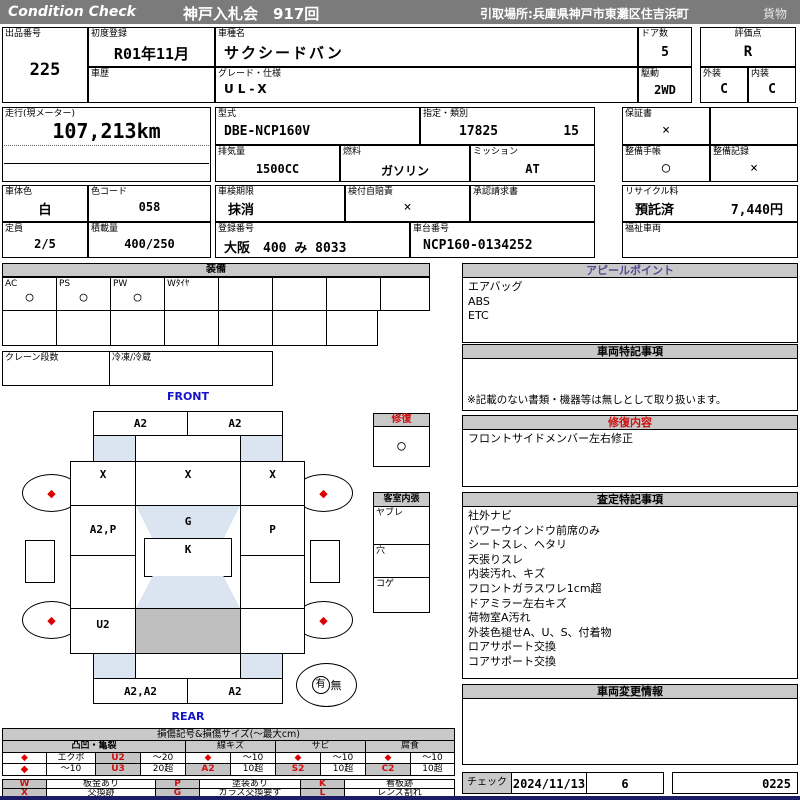  What do you see at coordinates (754, 168) in the screenshot?
I see `maintenance-record-value: ×` at bounding box center [754, 168].